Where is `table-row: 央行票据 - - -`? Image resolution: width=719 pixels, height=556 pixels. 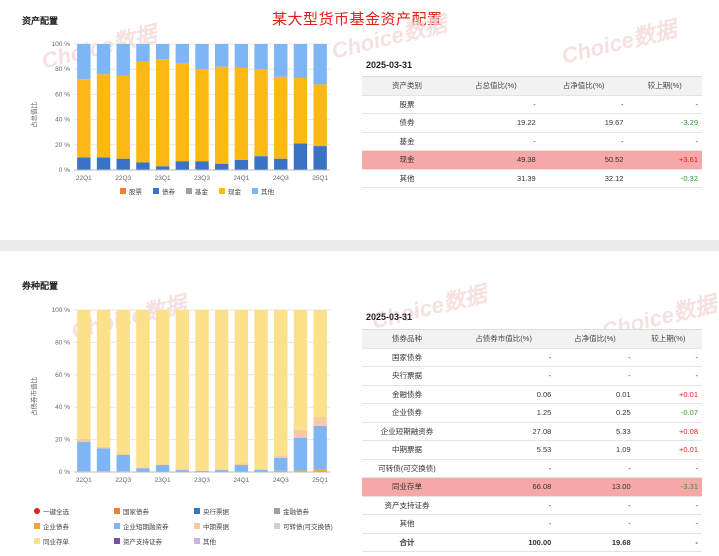
table-row: 央行票据 - - - is located at coordinates (532, 376).